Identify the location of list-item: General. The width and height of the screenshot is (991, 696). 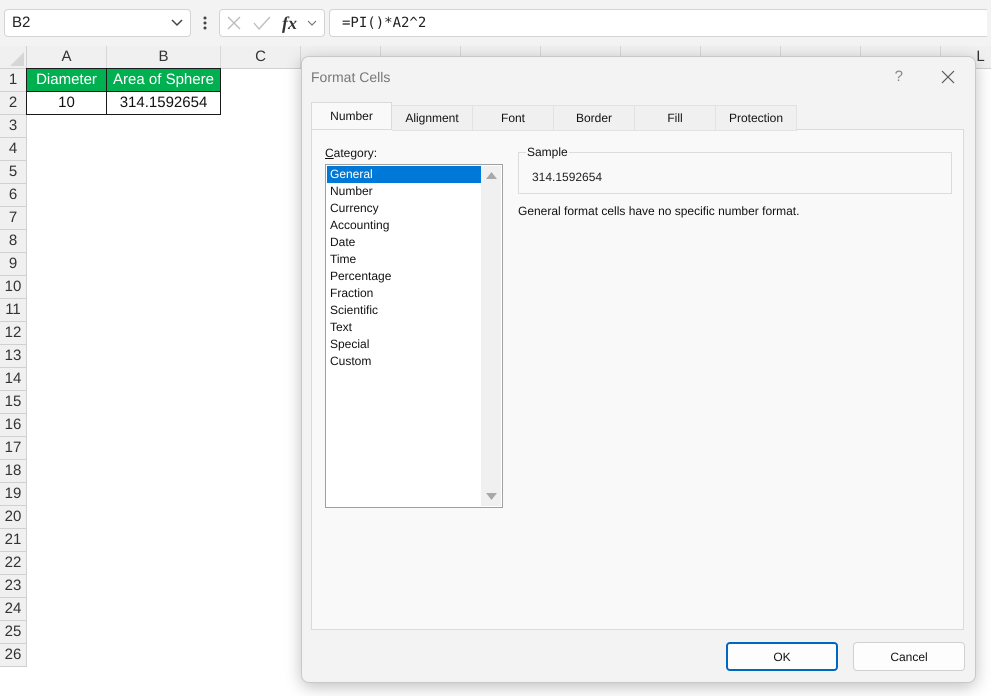
(404, 174).